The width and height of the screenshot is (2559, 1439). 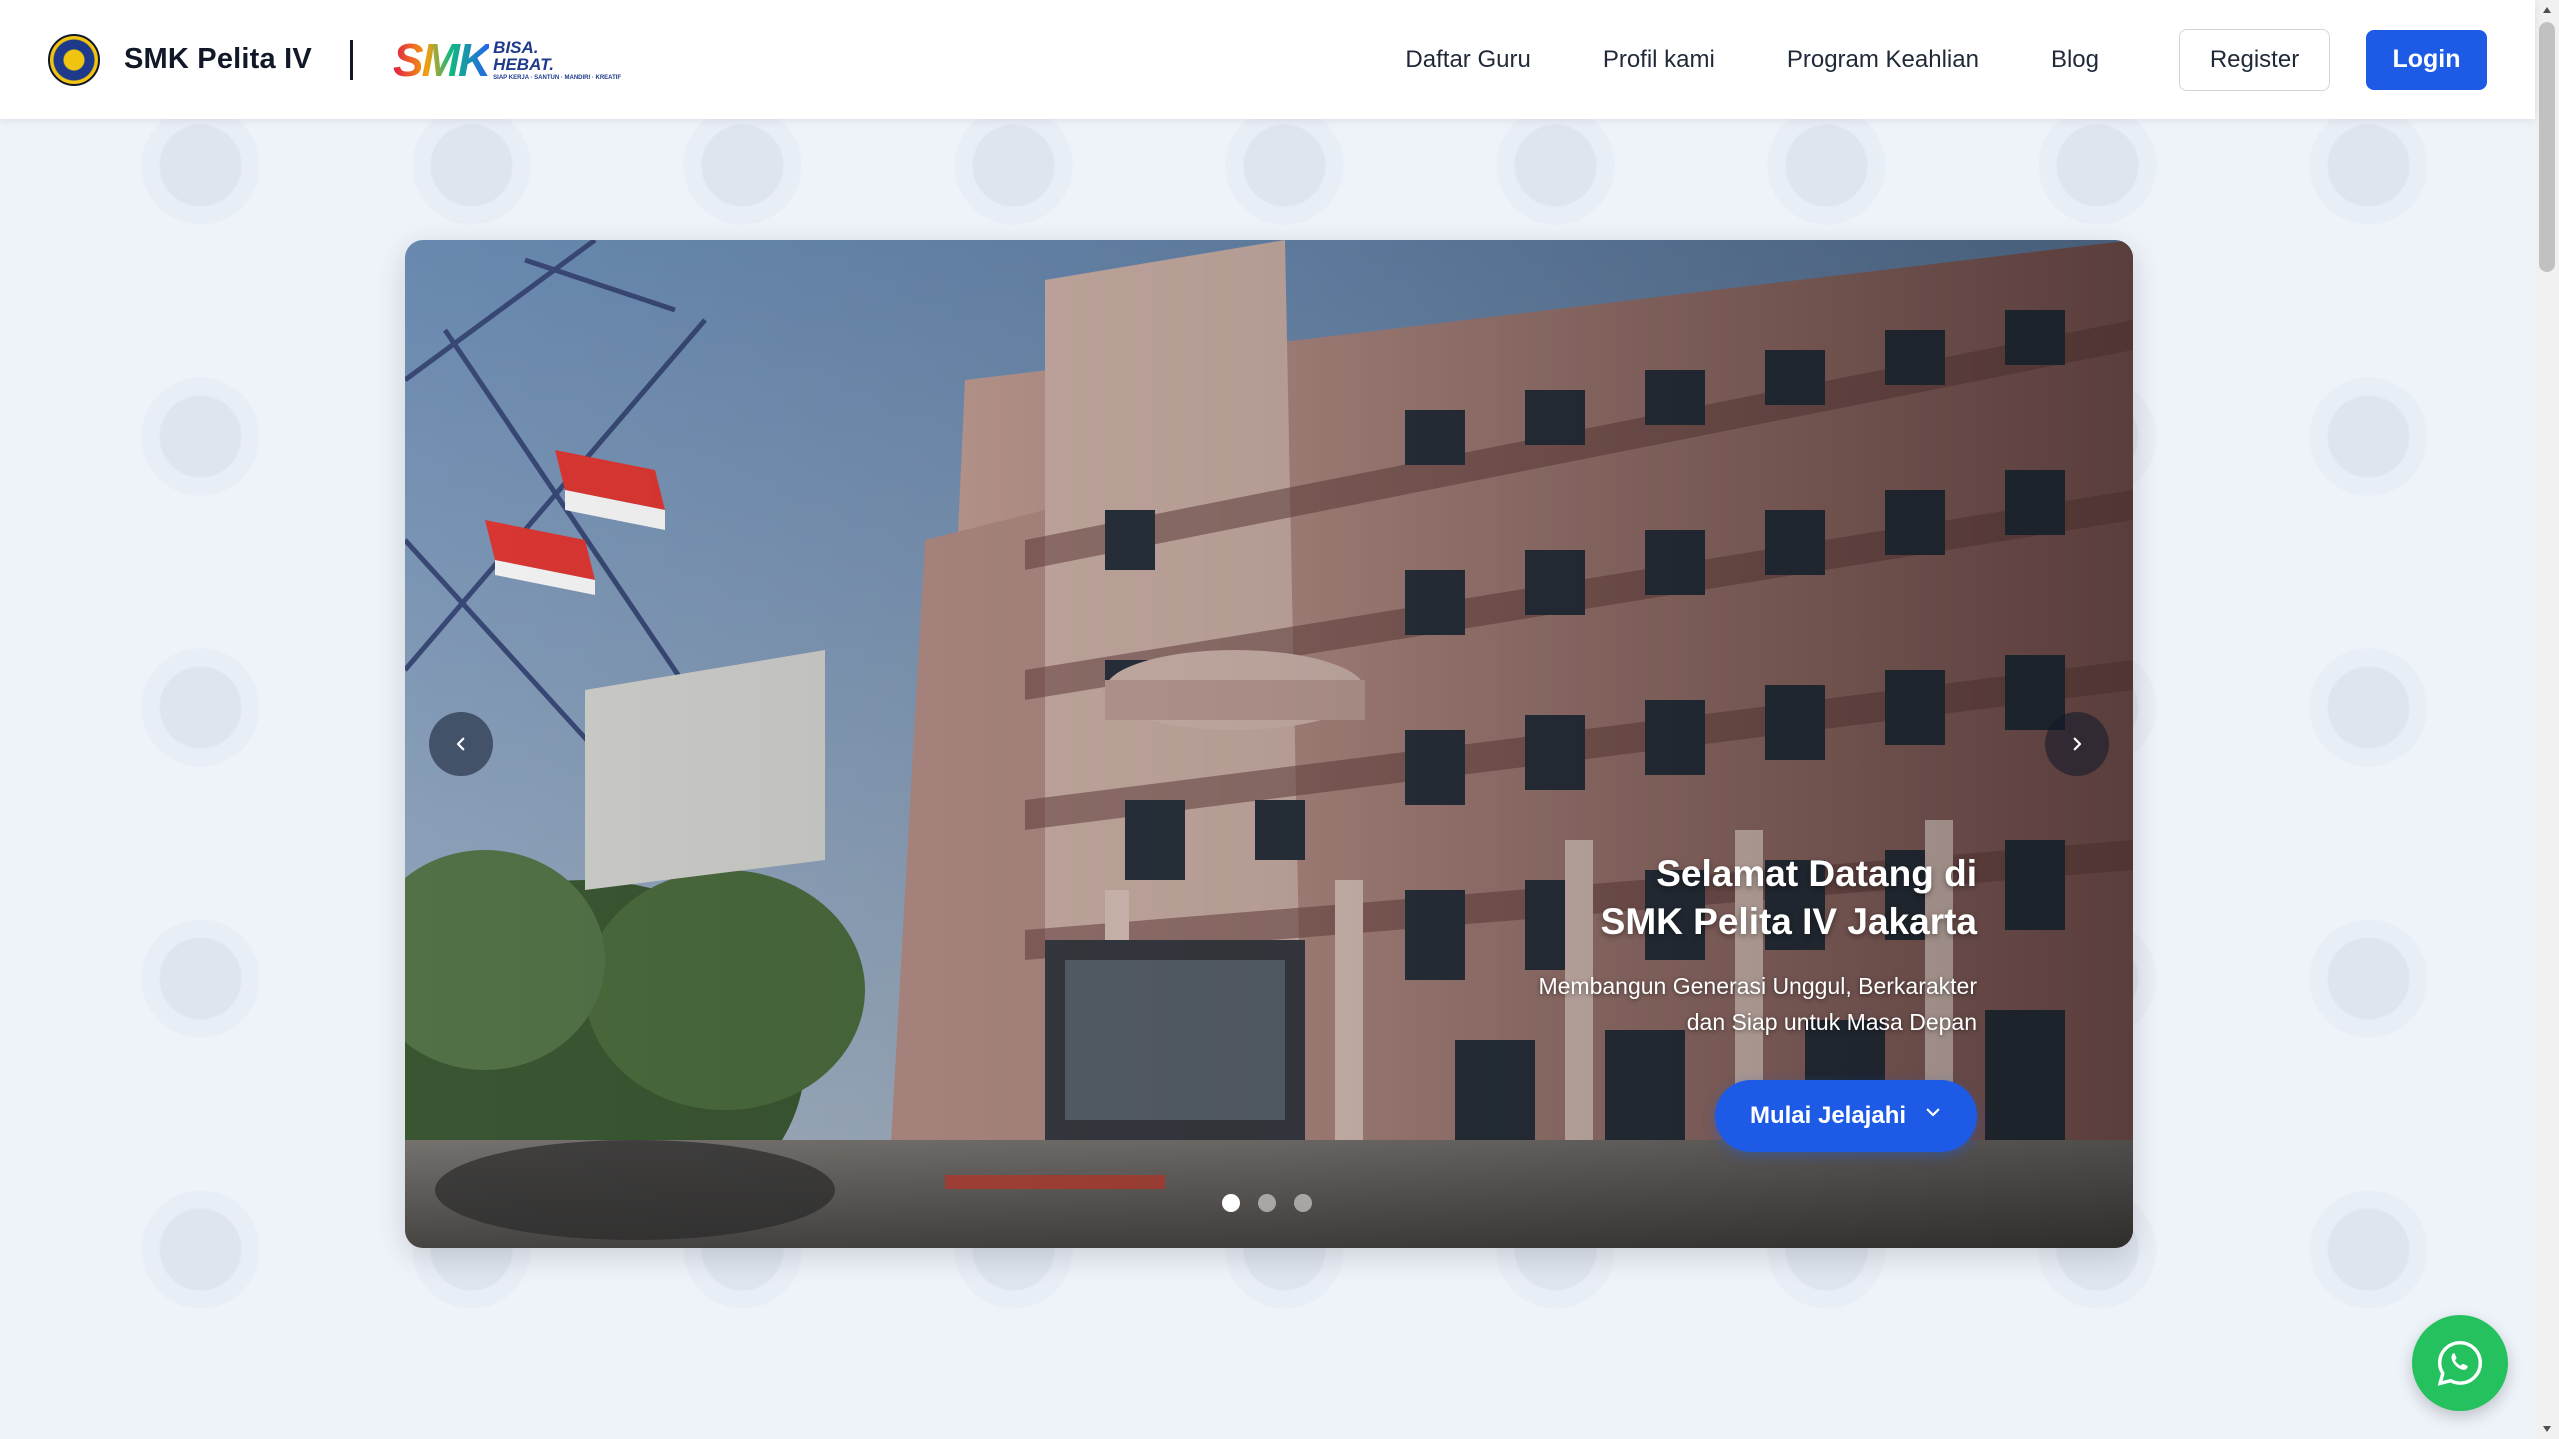 I want to click on brand-divider, so click(x=351, y=59).